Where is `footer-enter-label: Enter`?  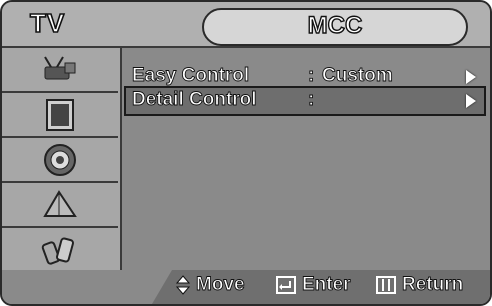
footer-enter-label: Enter is located at coordinates (326, 285).